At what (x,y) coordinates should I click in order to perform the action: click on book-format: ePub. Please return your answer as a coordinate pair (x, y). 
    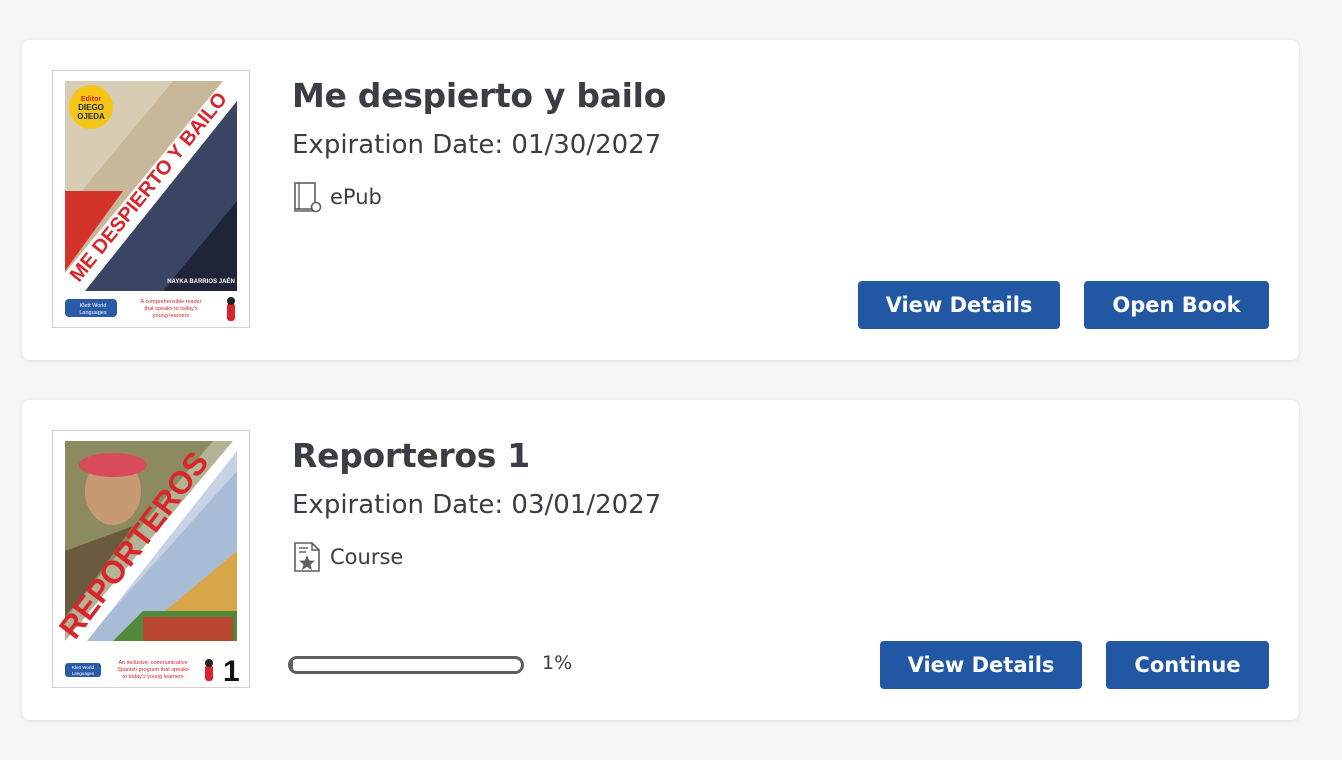
    Looking at the image, I should click on (337, 197).